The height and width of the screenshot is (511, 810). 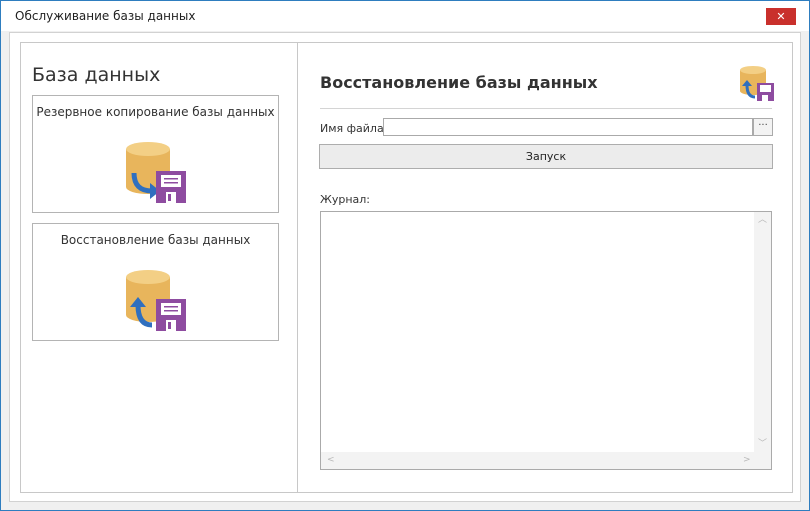 I want to click on backup-tile: Резервное копирование базы данных, so click(x=155, y=154).